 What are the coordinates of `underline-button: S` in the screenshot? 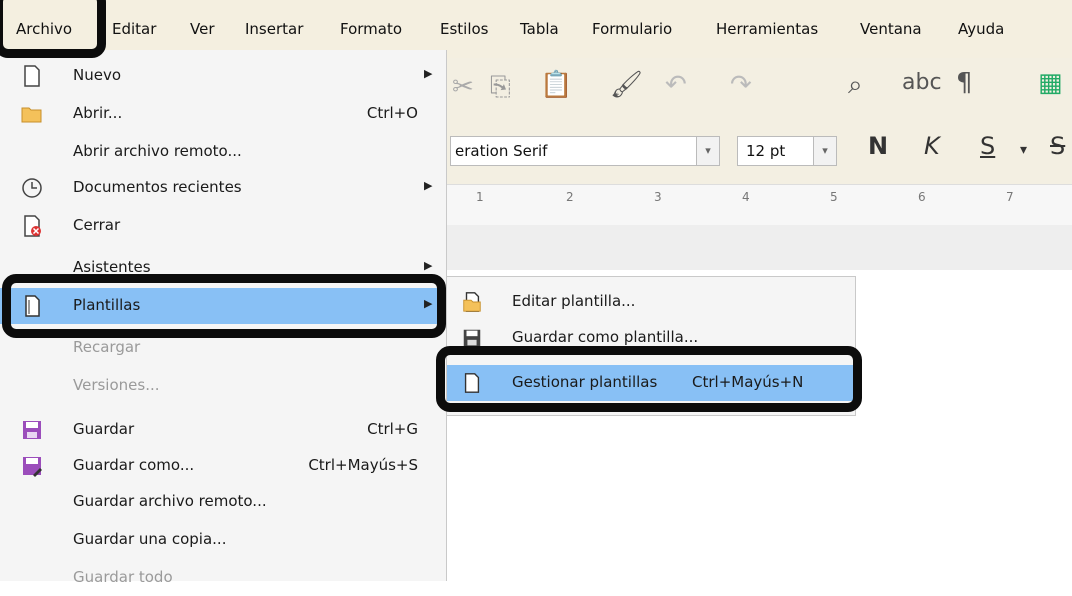 It's located at (987, 146).